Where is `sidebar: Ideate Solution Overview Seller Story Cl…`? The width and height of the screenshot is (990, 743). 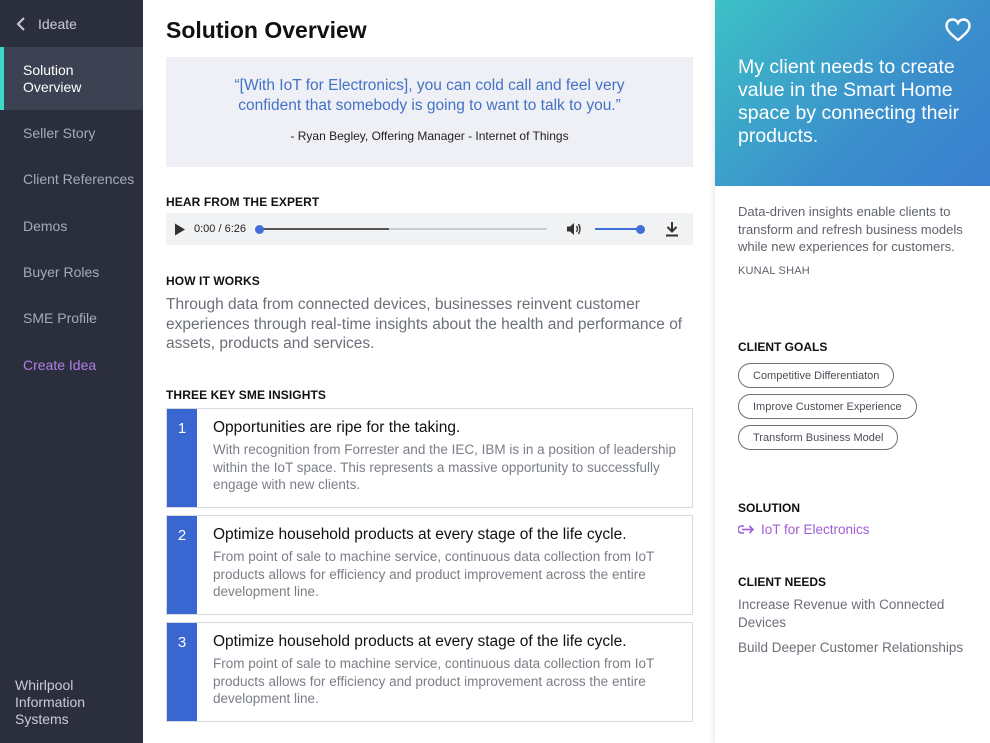
sidebar: Ideate Solution Overview Seller Story Cl… is located at coordinates (71, 371).